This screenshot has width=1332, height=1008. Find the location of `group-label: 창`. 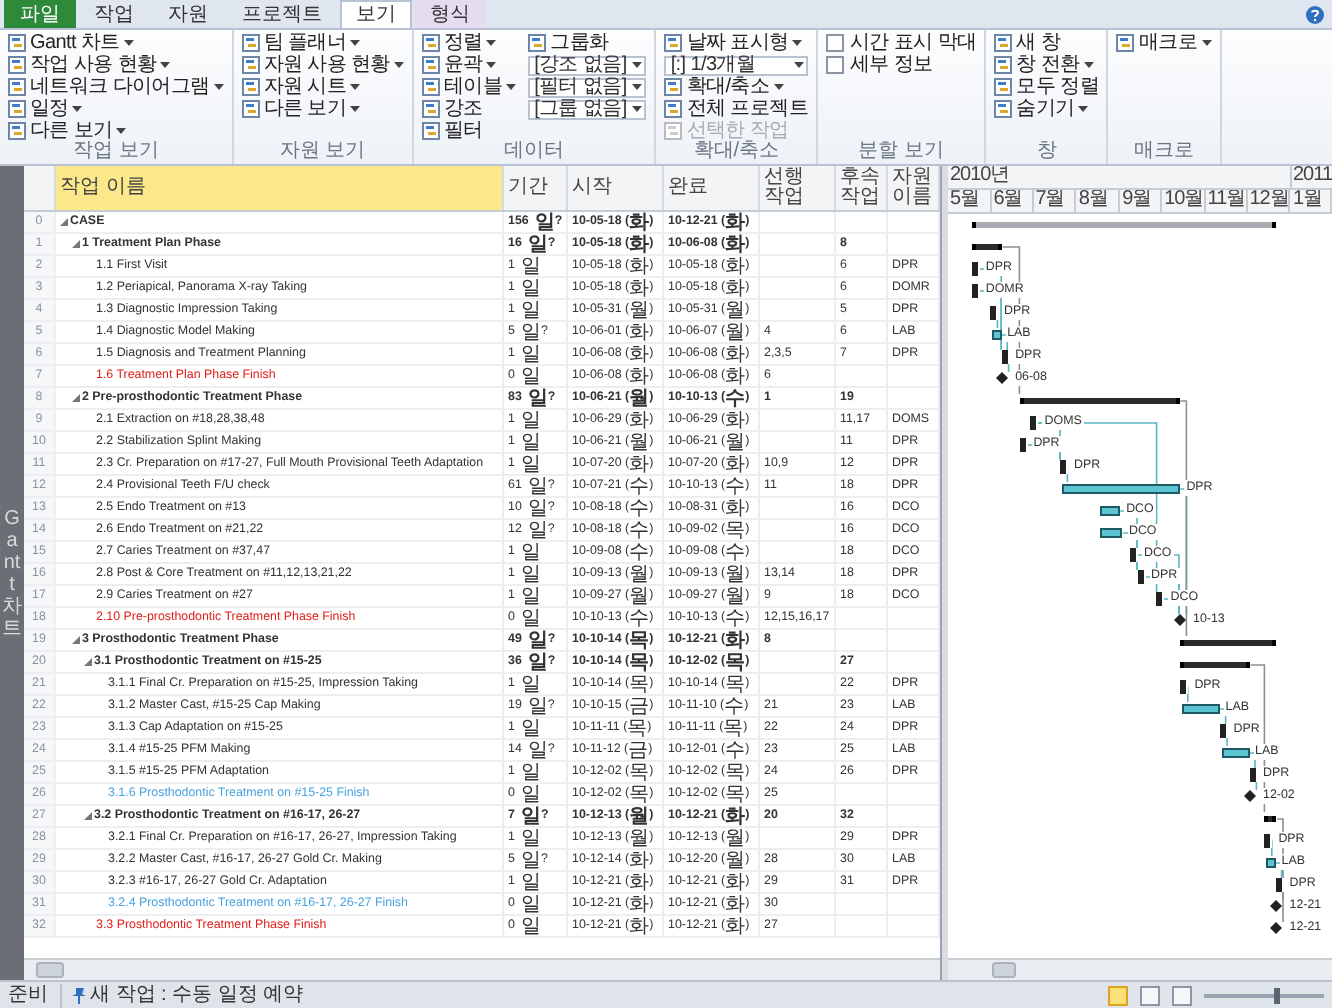

group-label: 창 is located at coordinates (1046, 153).